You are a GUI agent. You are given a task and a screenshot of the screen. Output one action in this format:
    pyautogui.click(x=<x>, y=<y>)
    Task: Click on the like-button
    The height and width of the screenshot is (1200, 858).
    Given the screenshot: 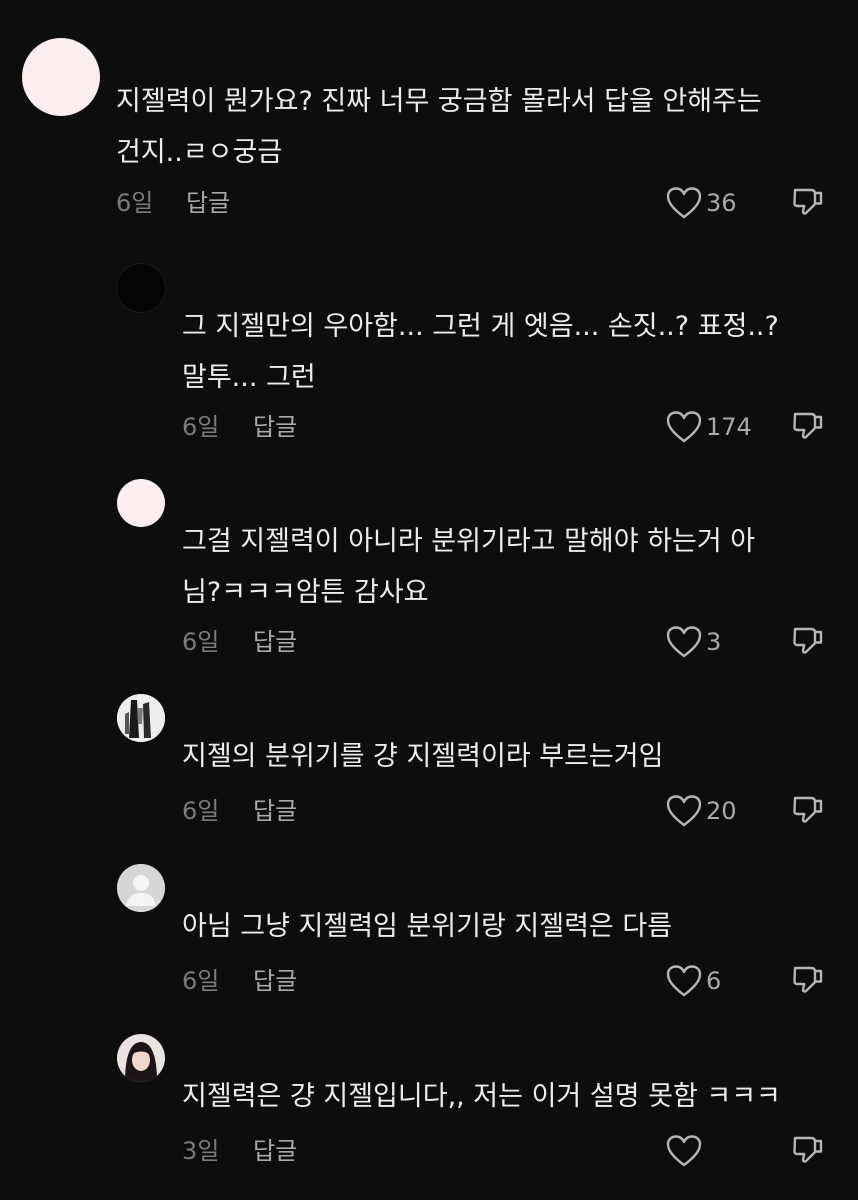 What is the action you would take?
    pyautogui.click(x=686, y=1151)
    